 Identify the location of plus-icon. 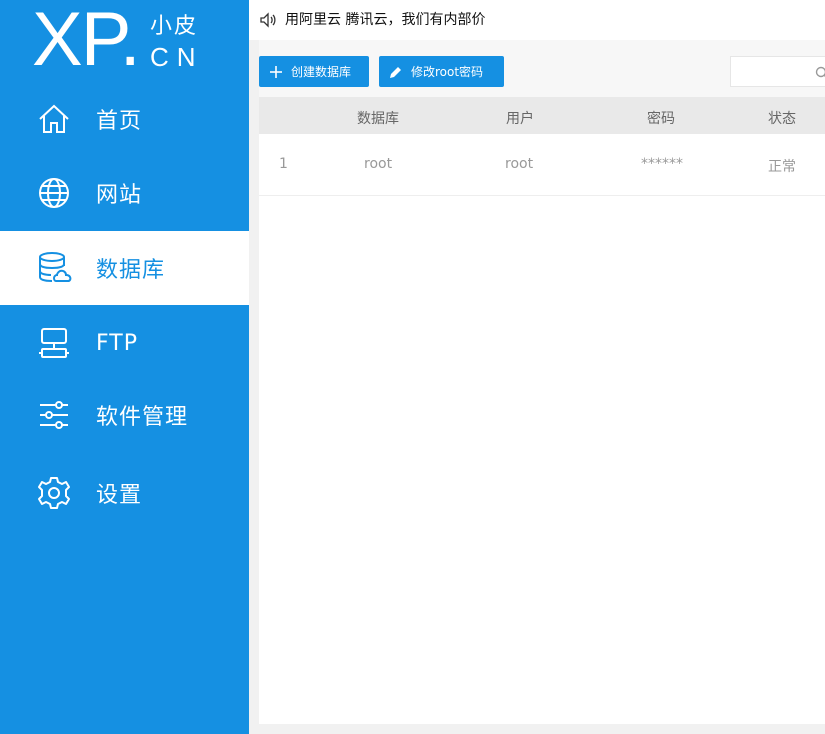
(276, 72).